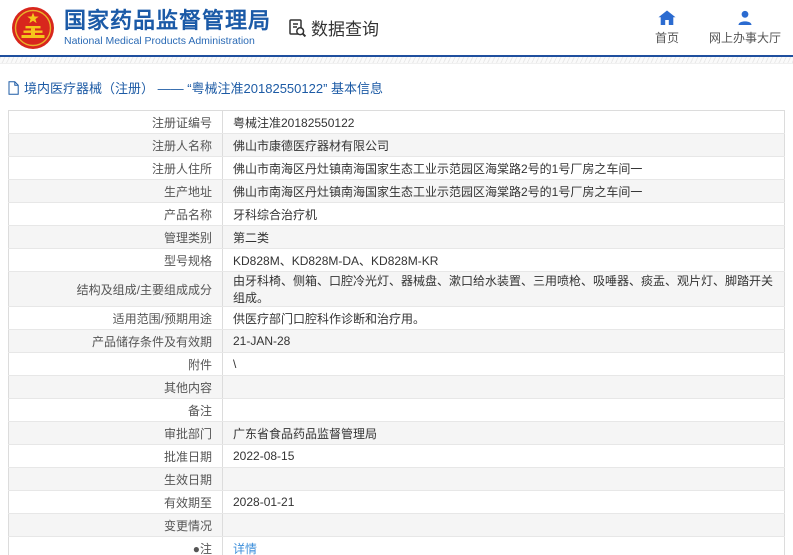  Describe the element at coordinates (503, 545) in the screenshot. I see `row-value: 详情` at that location.